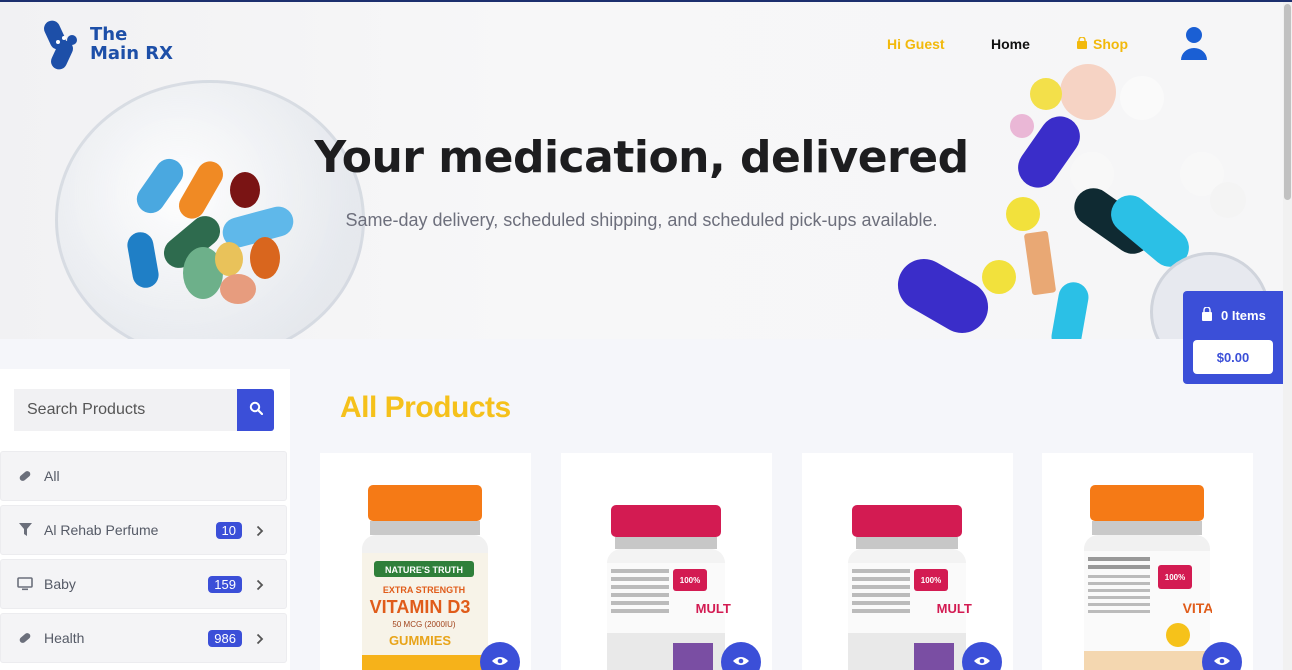 This screenshot has height=670, width=1292. Describe the element at coordinates (109, 34) in the screenshot. I see `logo-line-1: The` at that location.